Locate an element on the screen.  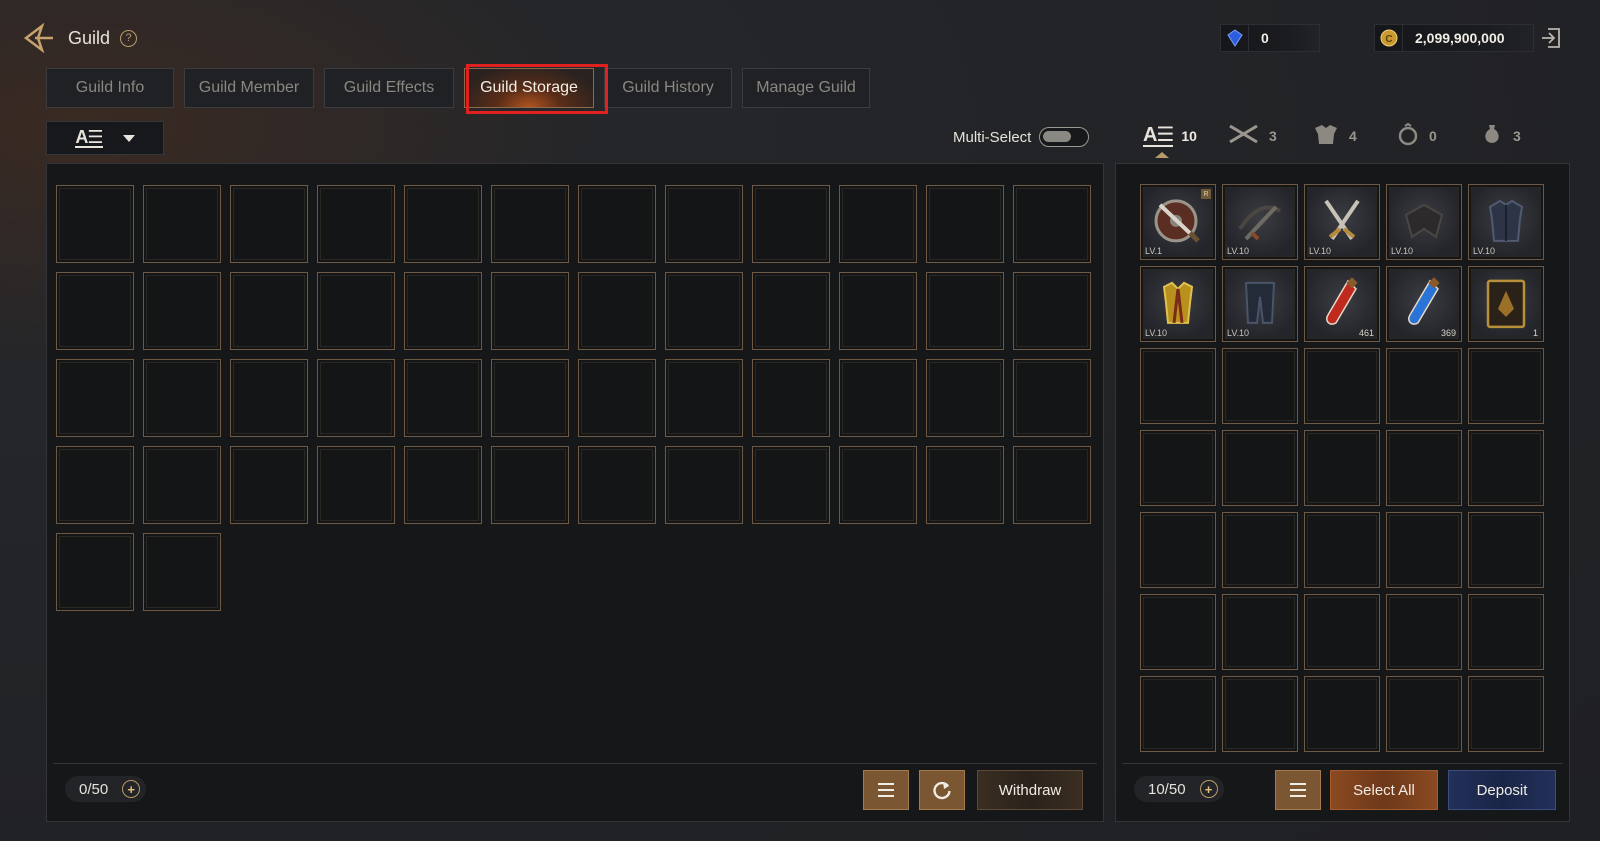
inventory-item-slot: R LV.1 is located at coordinates (1178, 222).